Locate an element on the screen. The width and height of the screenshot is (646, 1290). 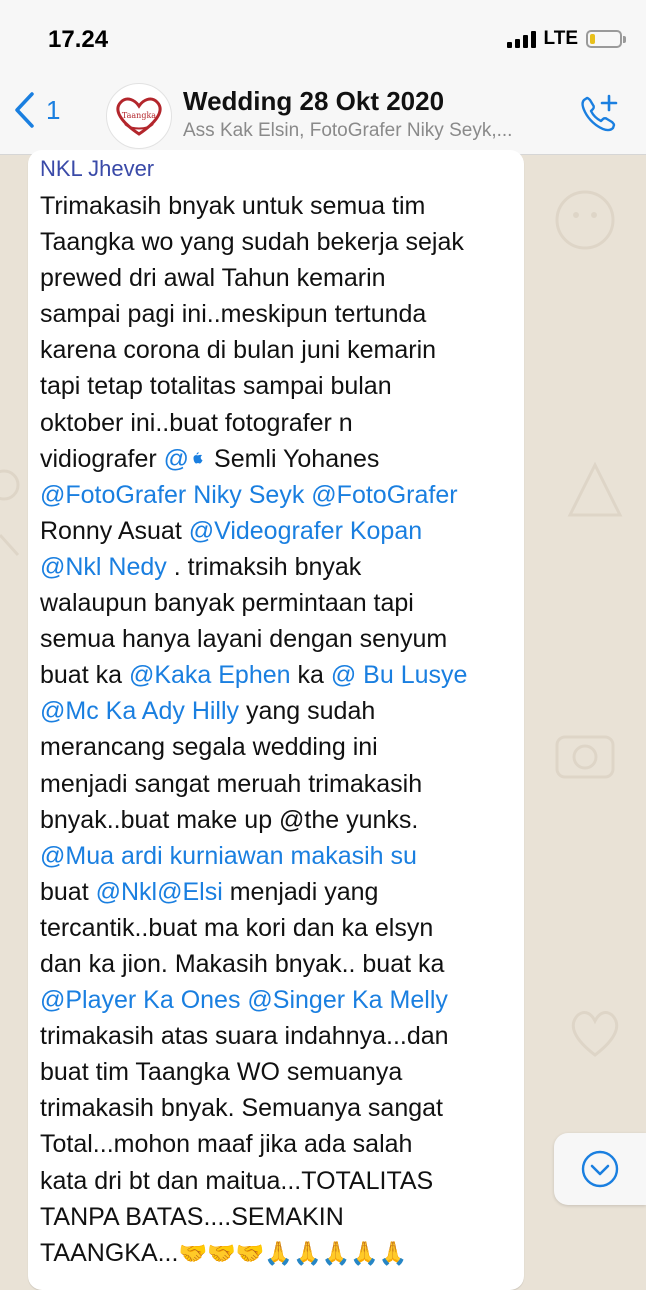
message-line: Total...mohon maaf jika ada salah is located at coordinates (280, 1144).